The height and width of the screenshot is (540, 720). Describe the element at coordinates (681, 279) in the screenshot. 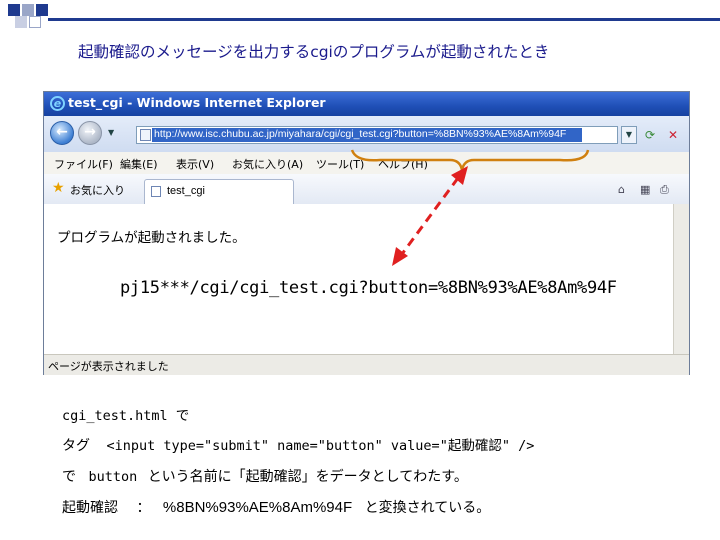

I see `vertical-scrollbar` at that location.